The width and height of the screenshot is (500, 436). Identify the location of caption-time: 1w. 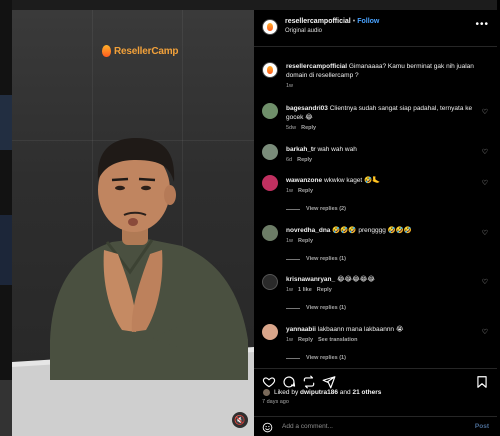
(290, 86).